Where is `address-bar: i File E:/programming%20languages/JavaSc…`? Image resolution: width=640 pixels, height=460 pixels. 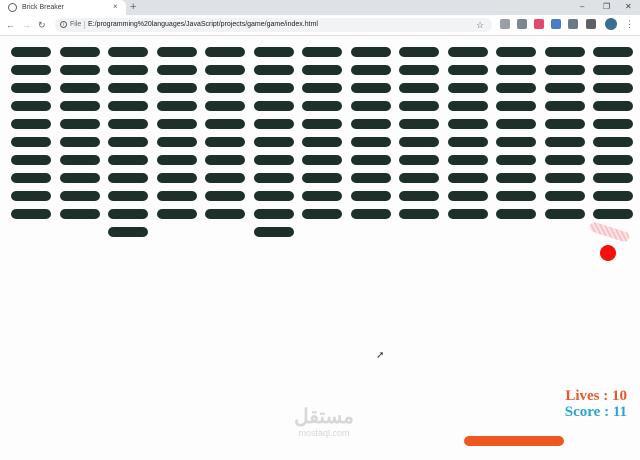 address-bar: i File E:/programming%20languages/JavaSc… is located at coordinates (273, 25).